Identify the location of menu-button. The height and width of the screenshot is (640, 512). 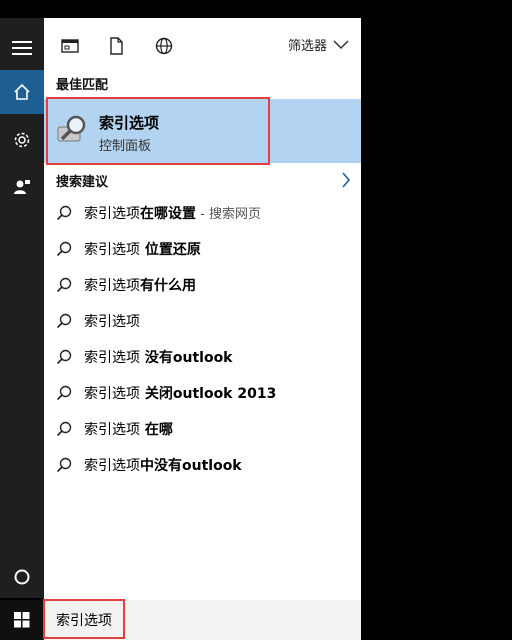
(22, 48).